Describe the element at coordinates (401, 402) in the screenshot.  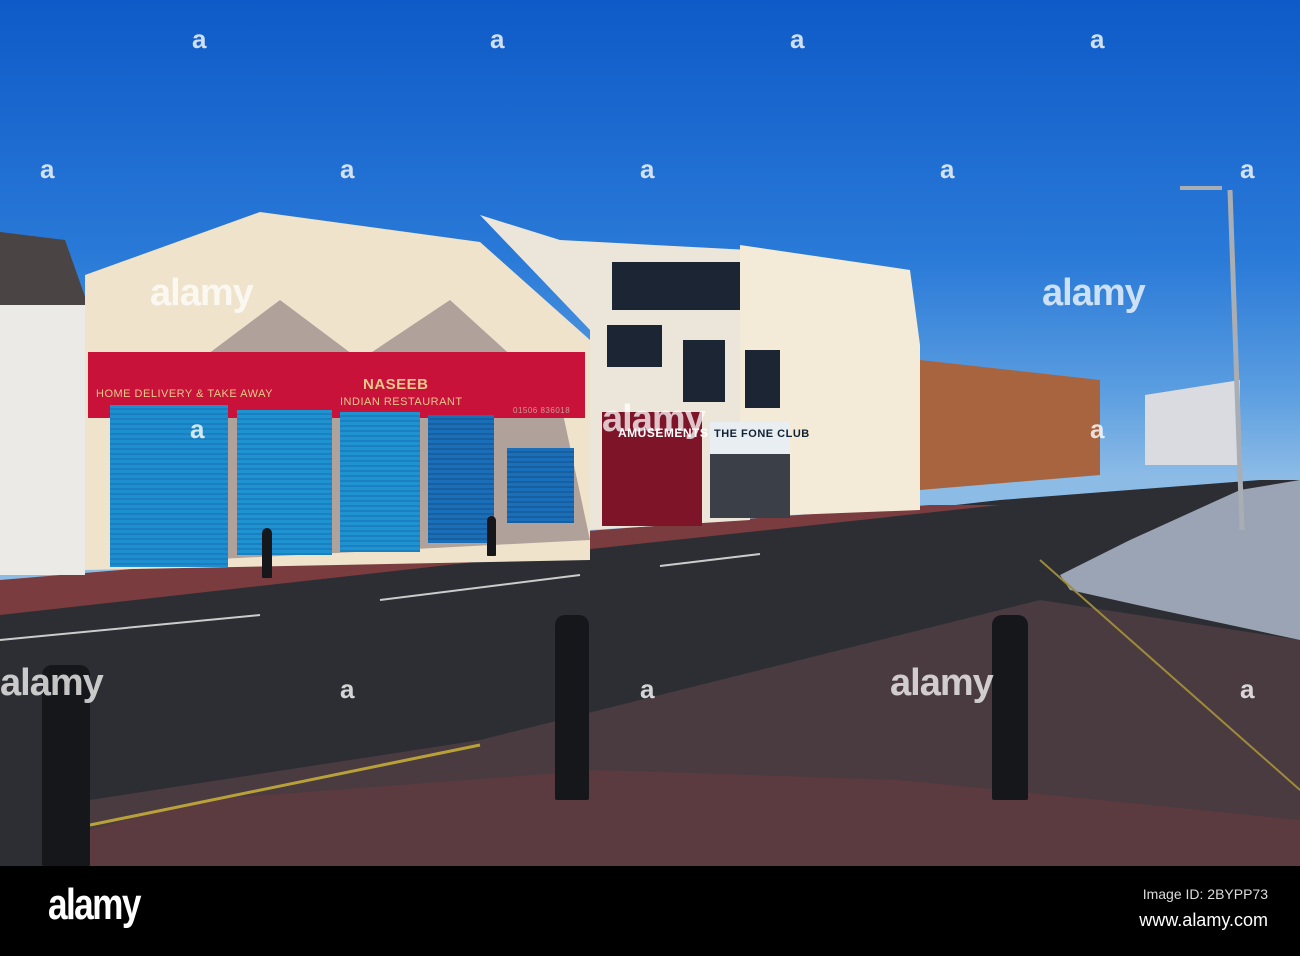
I see `restaurant-subtitle: INDIAN RESTAURANT` at that location.